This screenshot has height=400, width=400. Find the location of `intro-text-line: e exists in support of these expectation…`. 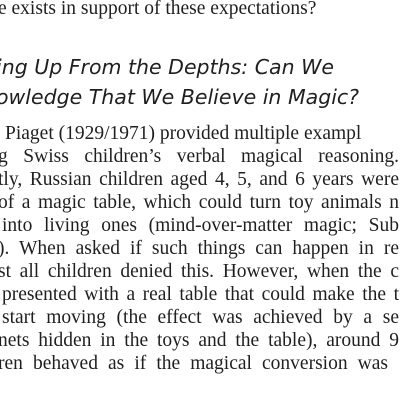

intro-text-line: e exists in support of these expectation… is located at coordinates (158, 9).